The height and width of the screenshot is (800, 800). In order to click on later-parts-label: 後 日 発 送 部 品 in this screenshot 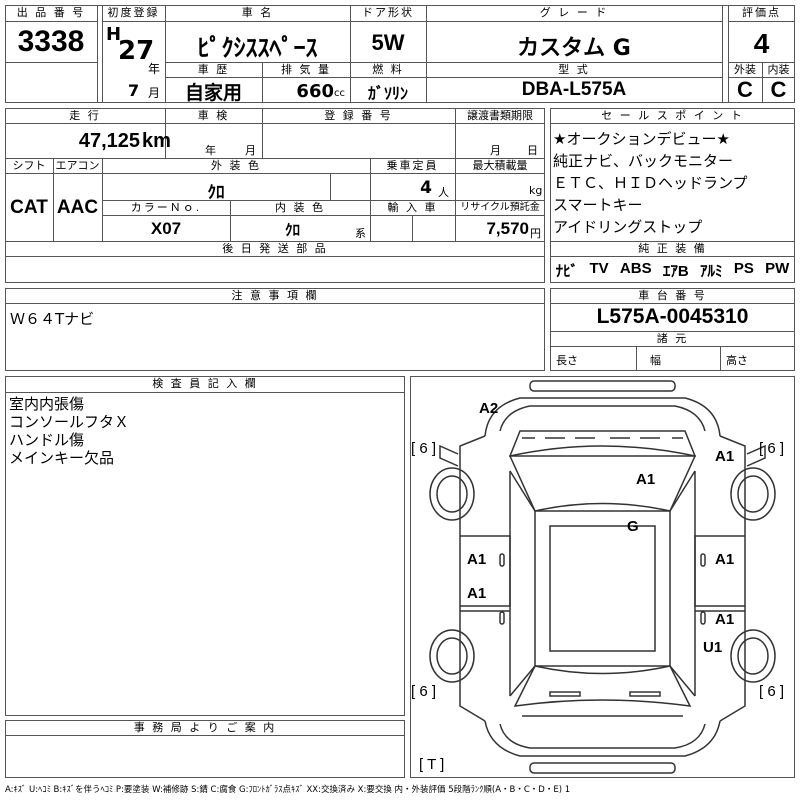, I will do `click(275, 248)`.